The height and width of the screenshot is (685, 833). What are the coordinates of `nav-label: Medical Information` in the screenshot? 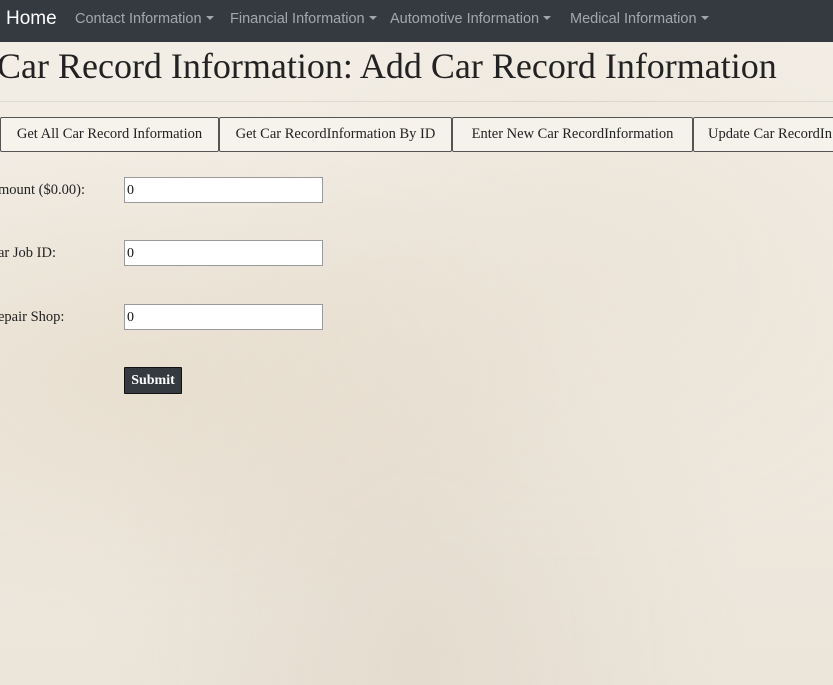 It's located at (633, 19).